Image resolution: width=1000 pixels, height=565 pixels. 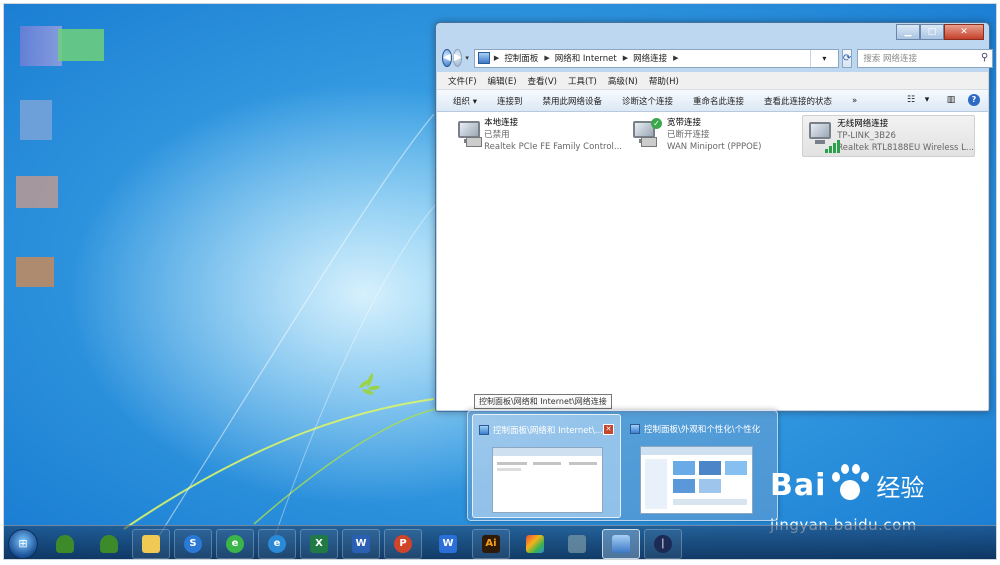 I want to click on powerpoint-icon: P, so click(x=403, y=544).